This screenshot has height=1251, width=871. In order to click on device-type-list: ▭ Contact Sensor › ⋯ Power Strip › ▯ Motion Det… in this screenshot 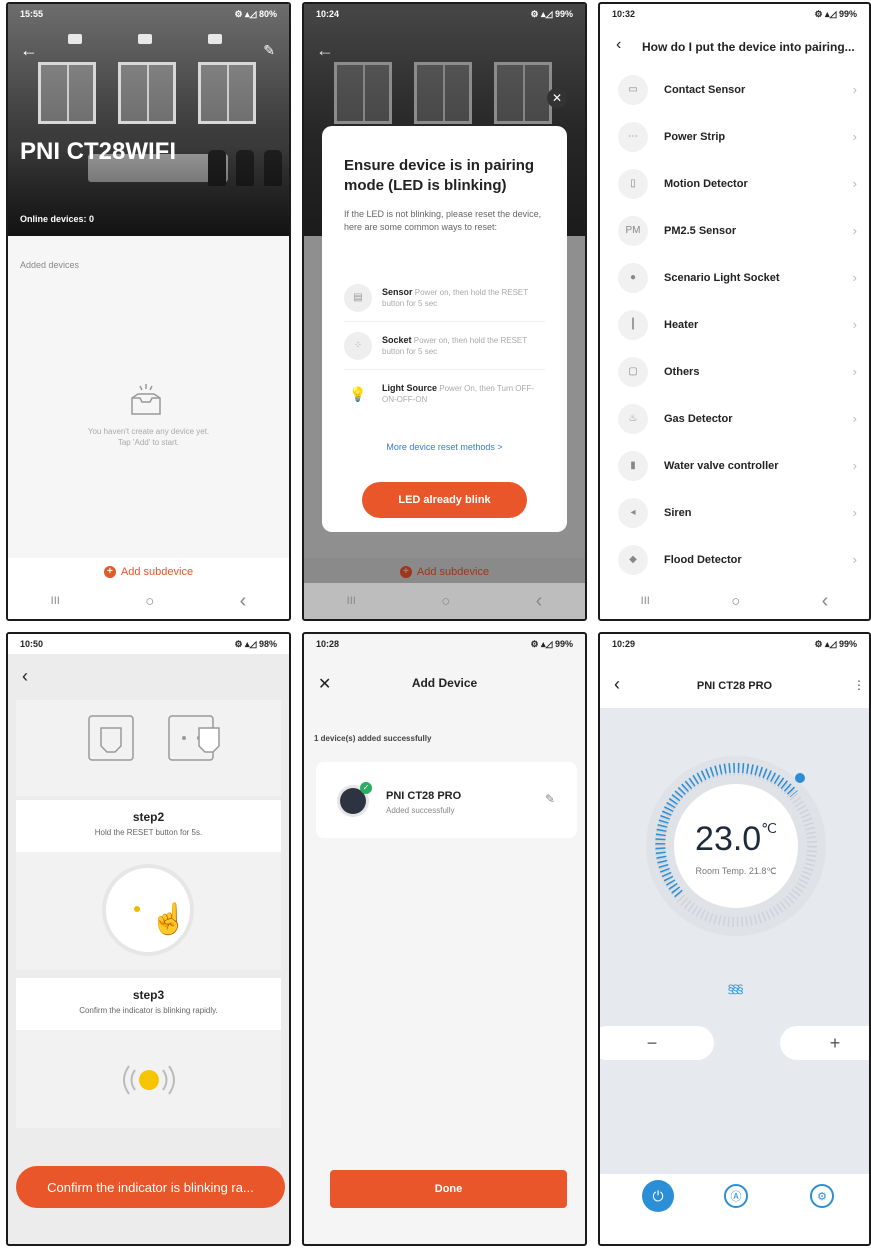, I will do `click(734, 326)`.